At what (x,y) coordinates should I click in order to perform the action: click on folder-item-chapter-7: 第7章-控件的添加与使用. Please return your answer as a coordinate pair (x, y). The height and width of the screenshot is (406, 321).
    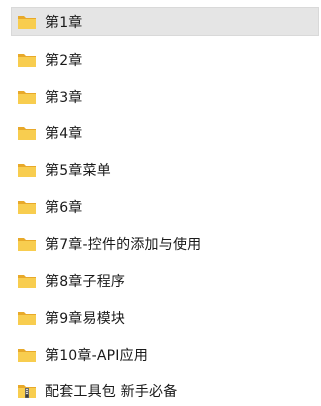
    Looking at the image, I should click on (165, 243).